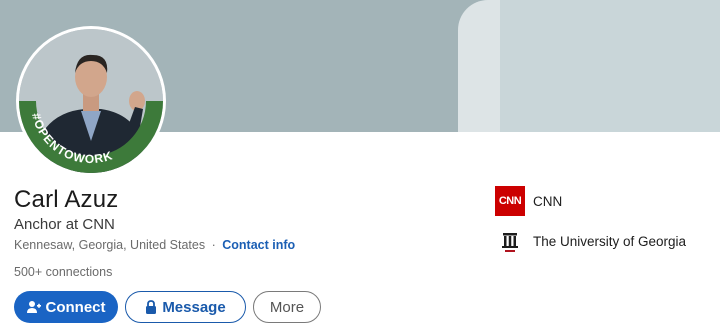  I want to click on org-name: The University of Georgia, so click(610, 241).